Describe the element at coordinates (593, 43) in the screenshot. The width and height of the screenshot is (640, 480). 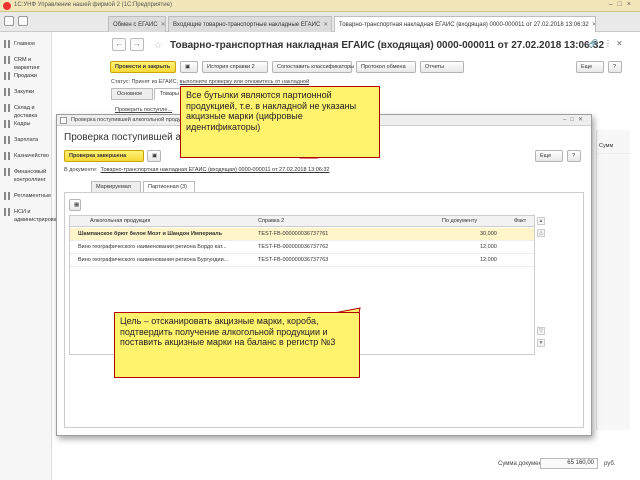
I see `link-icon: 🔗` at that location.